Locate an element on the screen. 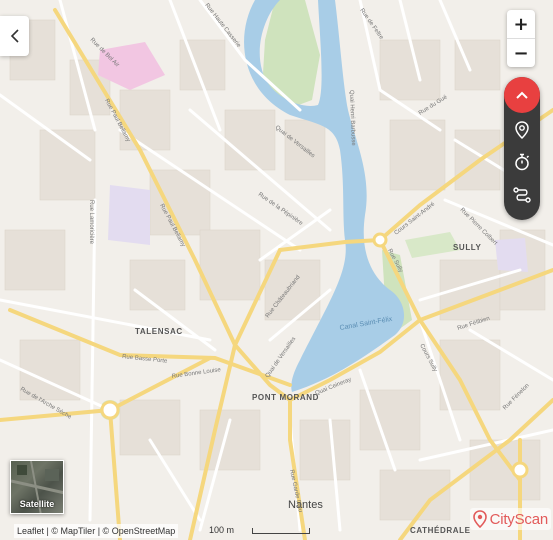 The image size is (553, 540). area-purple is located at coordinates (129, 215).